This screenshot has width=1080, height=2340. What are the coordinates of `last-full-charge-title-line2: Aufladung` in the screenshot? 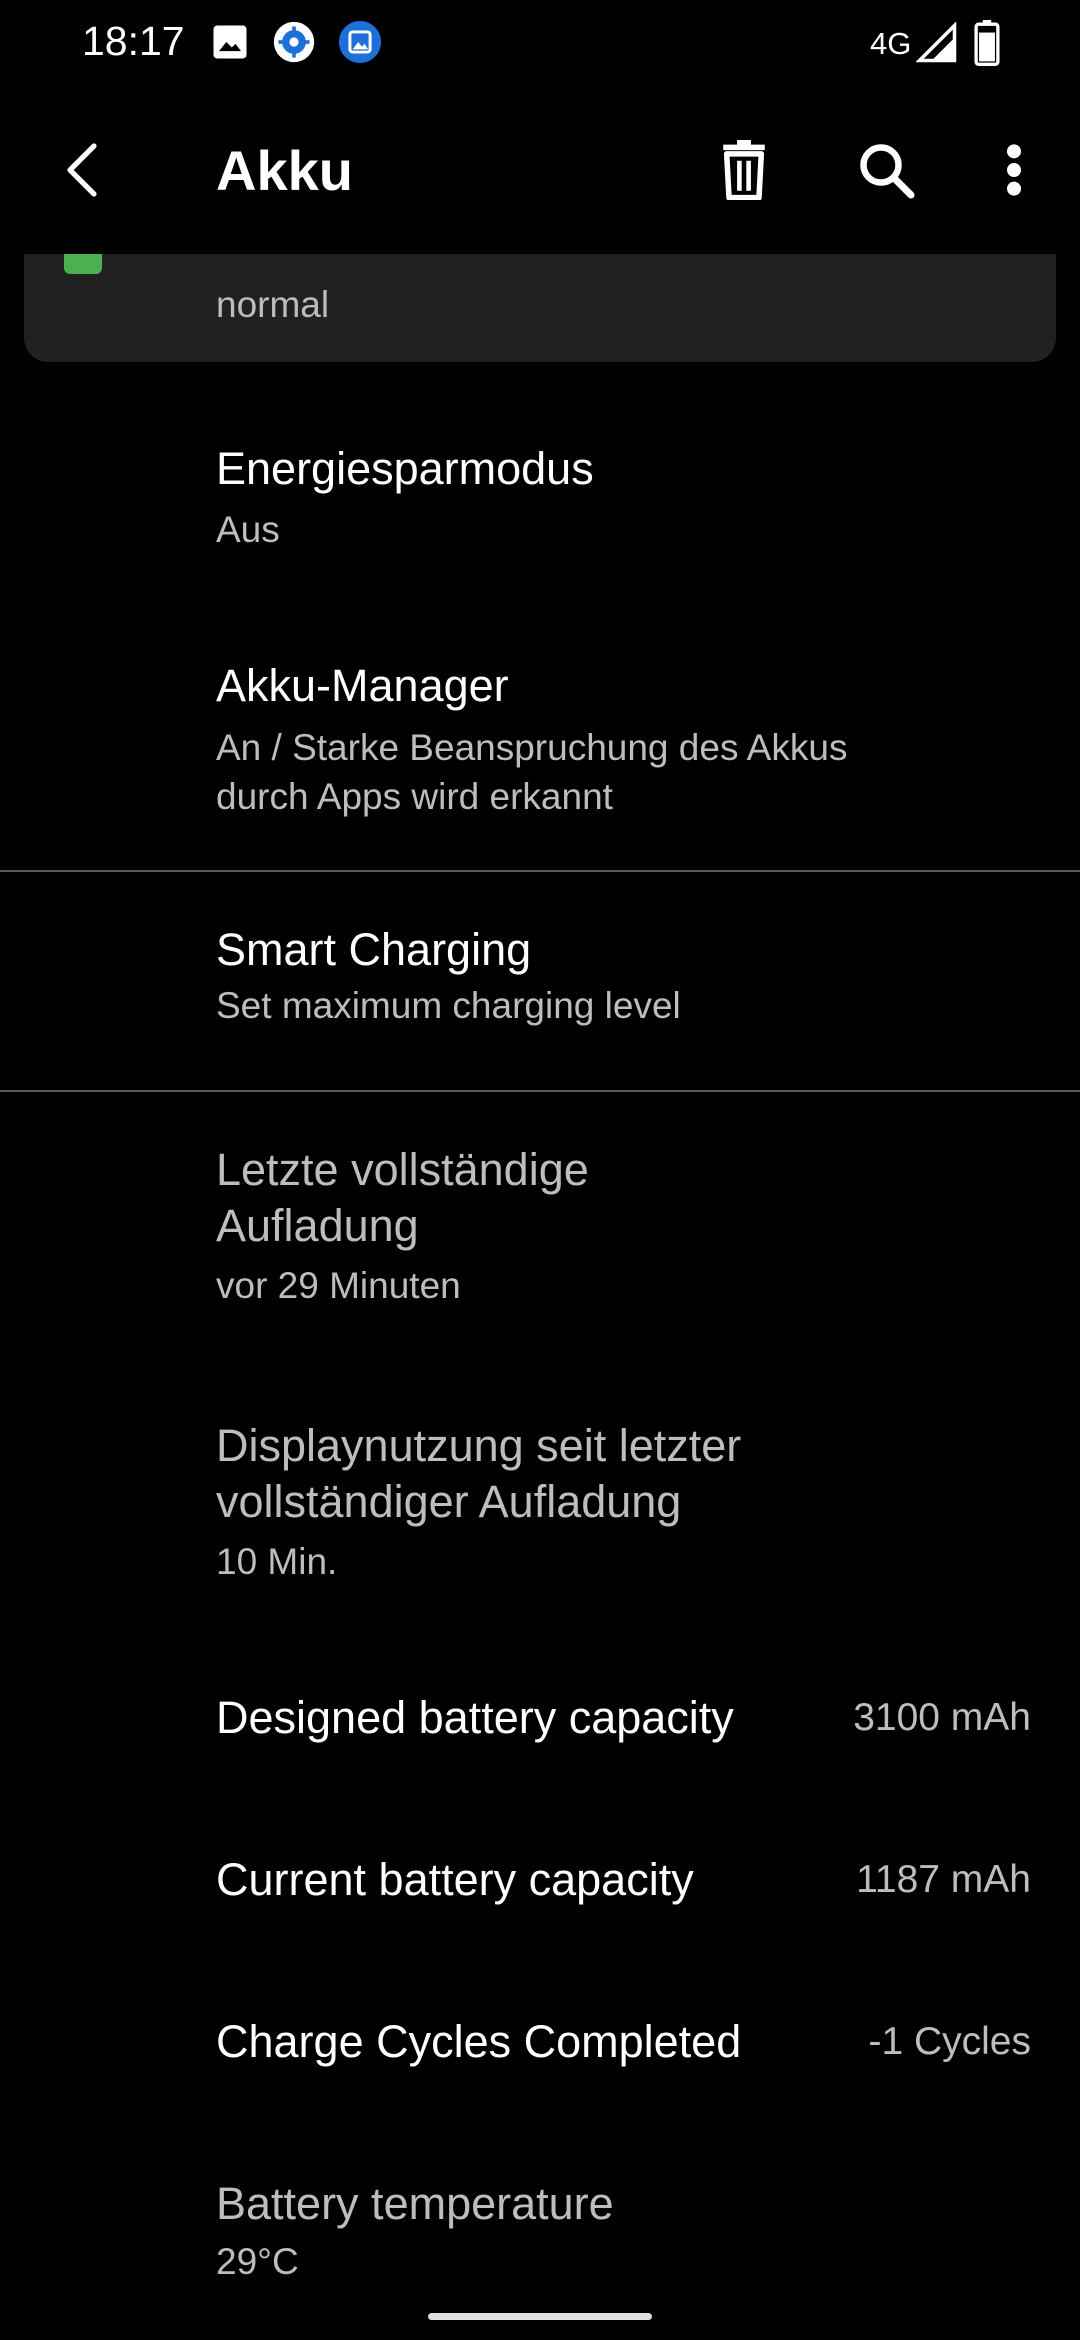 It's located at (317, 1225).